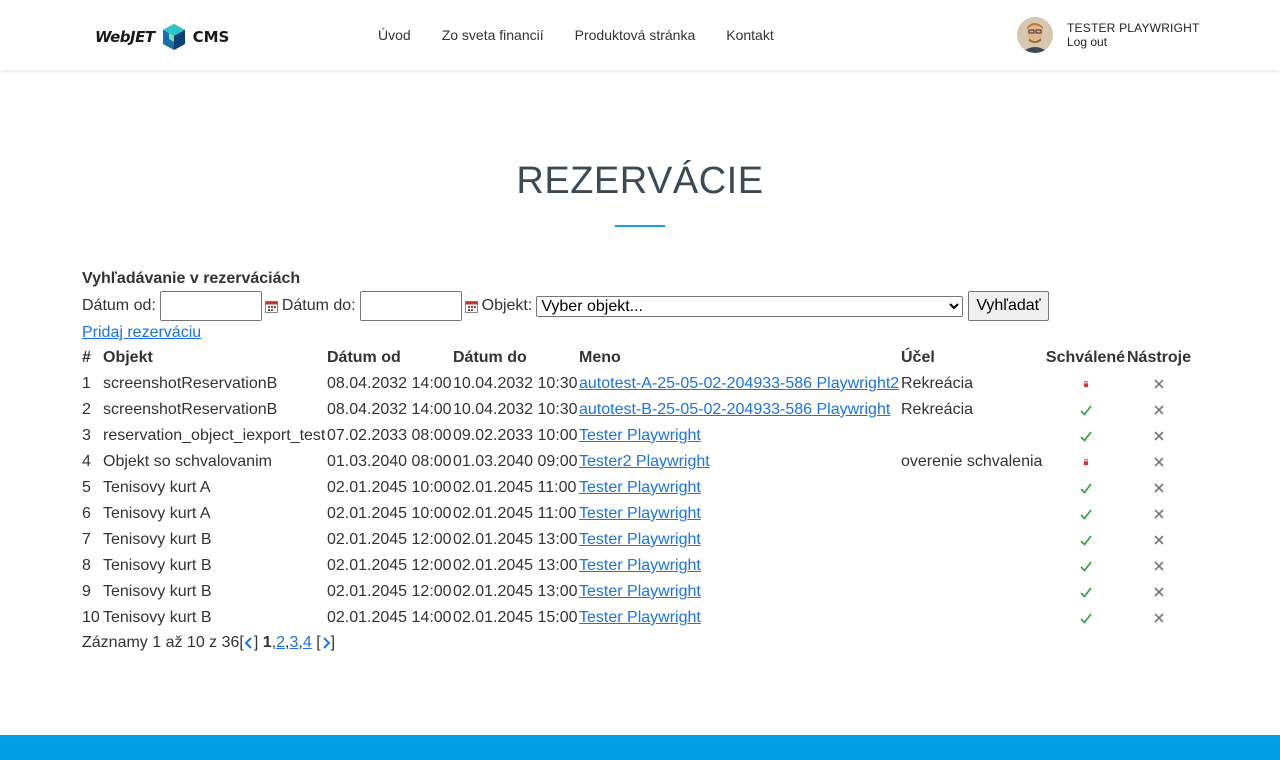  Describe the element at coordinates (640, 747) in the screenshot. I see `site-footer` at that location.